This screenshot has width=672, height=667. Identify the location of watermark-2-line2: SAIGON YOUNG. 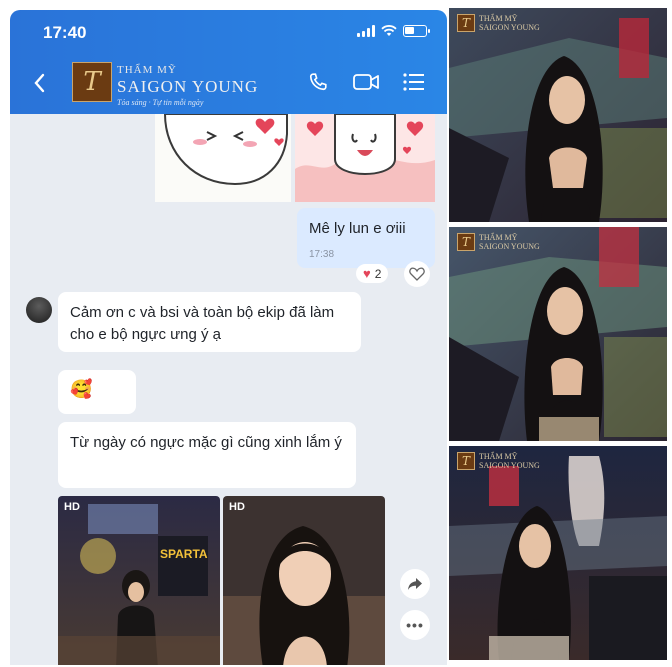
(509, 246).